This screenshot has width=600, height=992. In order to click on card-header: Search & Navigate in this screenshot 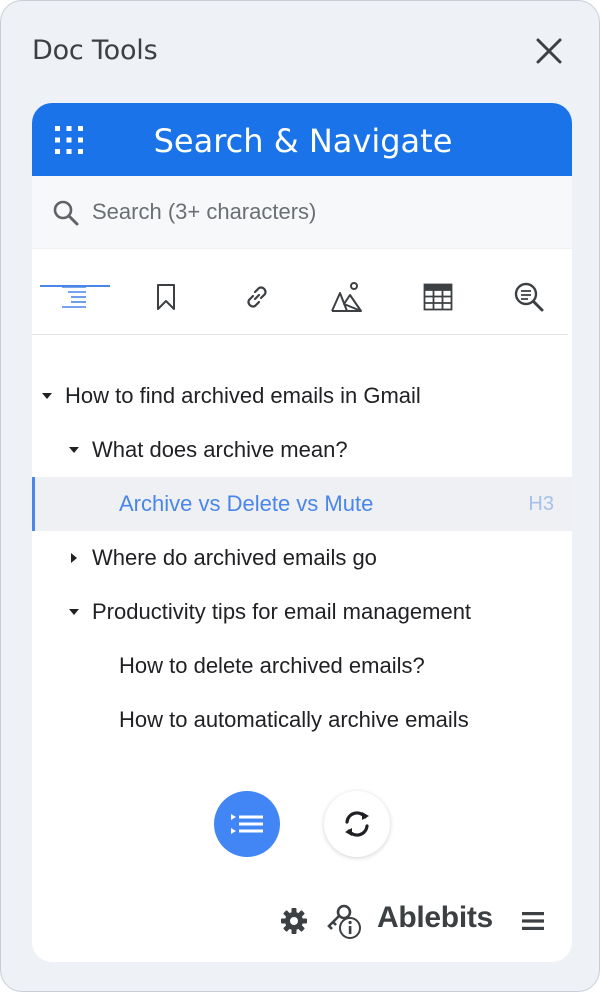, I will do `click(302, 139)`.